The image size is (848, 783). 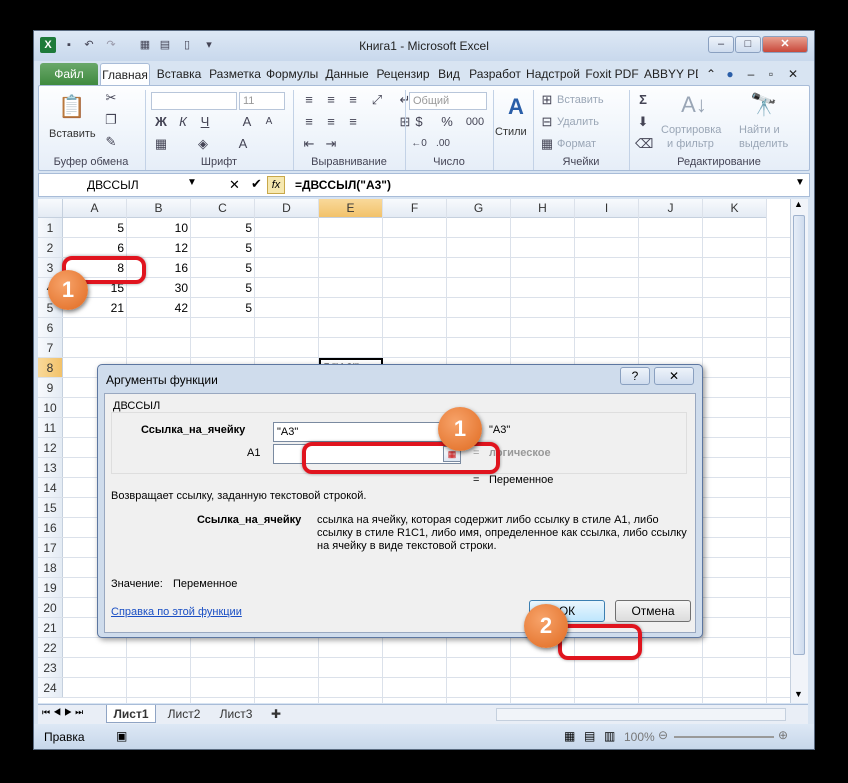 I want to click on doc-minimize-icon: –, so click(x=751, y=74).